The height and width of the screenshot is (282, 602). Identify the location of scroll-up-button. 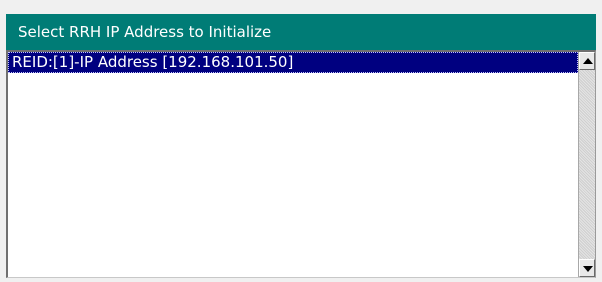
(587, 61).